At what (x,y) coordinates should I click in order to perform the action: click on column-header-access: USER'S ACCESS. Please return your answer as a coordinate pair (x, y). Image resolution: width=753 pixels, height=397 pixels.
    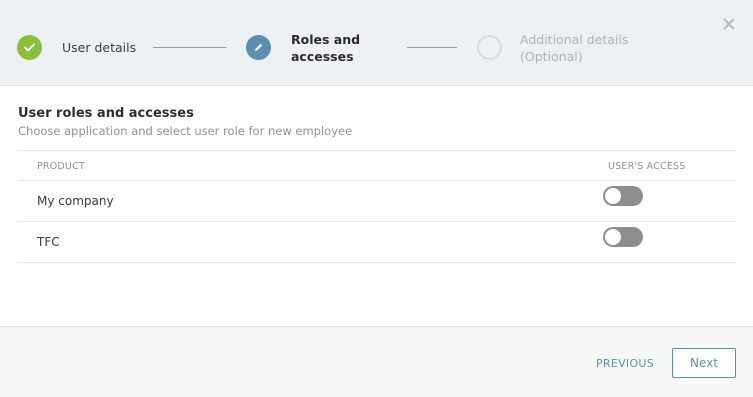
    Looking at the image, I should click on (647, 166).